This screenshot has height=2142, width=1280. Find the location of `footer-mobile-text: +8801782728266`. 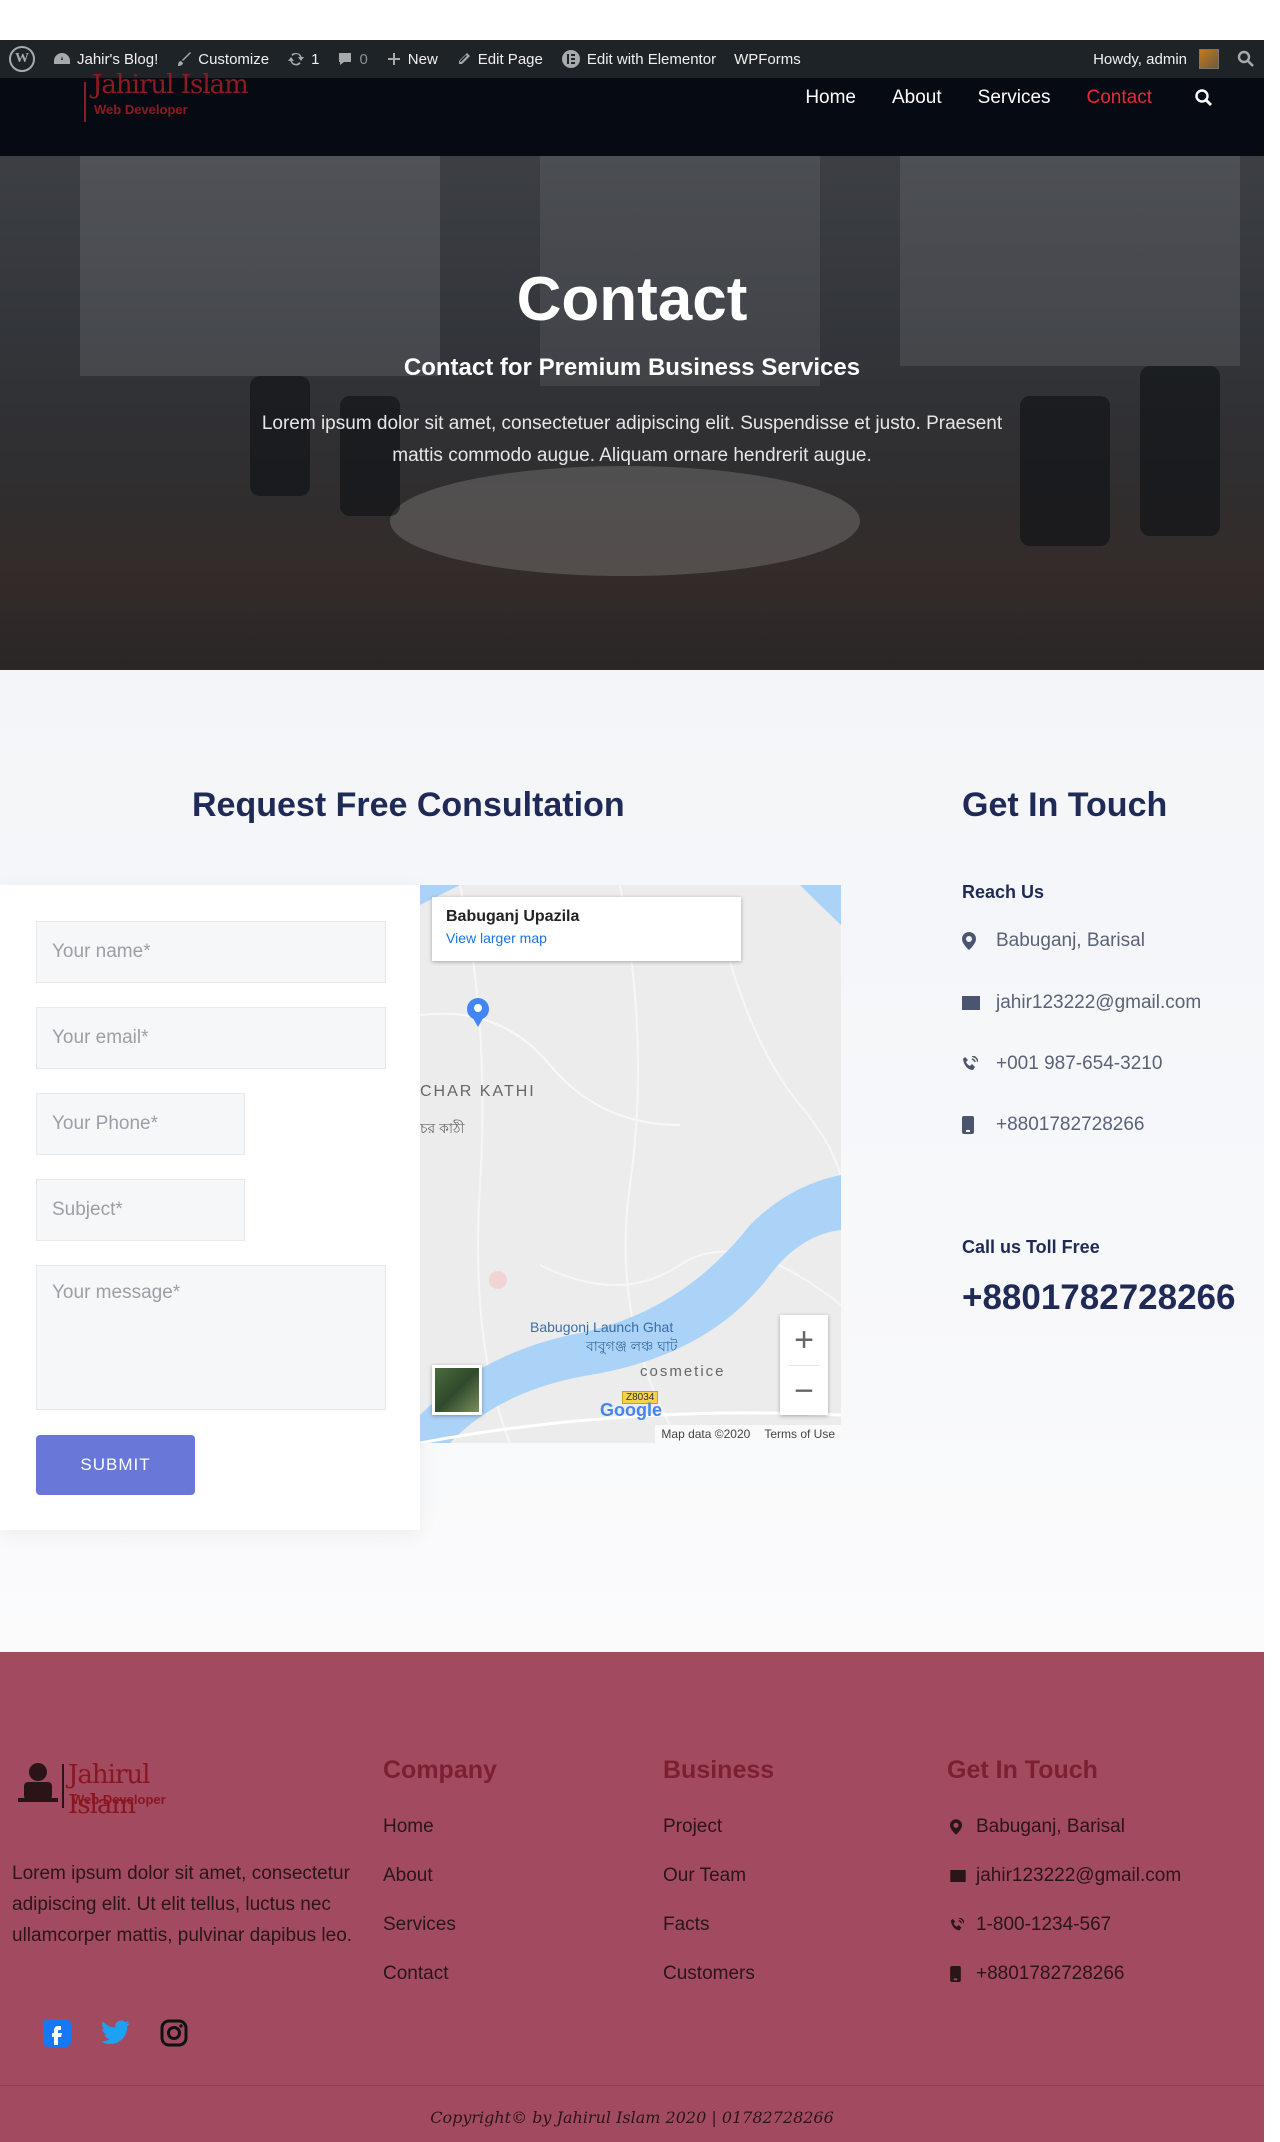

footer-mobile-text: +8801782728266 is located at coordinates (1050, 1973).